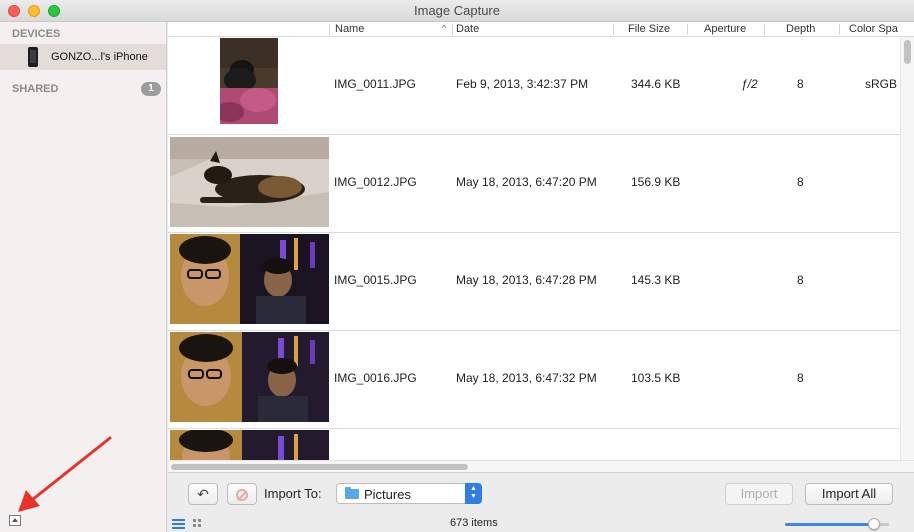 The width and height of the screenshot is (914, 532). What do you see at coordinates (656, 280) in the screenshot?
I see `row-file-size: 145.3 KB` at bounding box center [656, 280].